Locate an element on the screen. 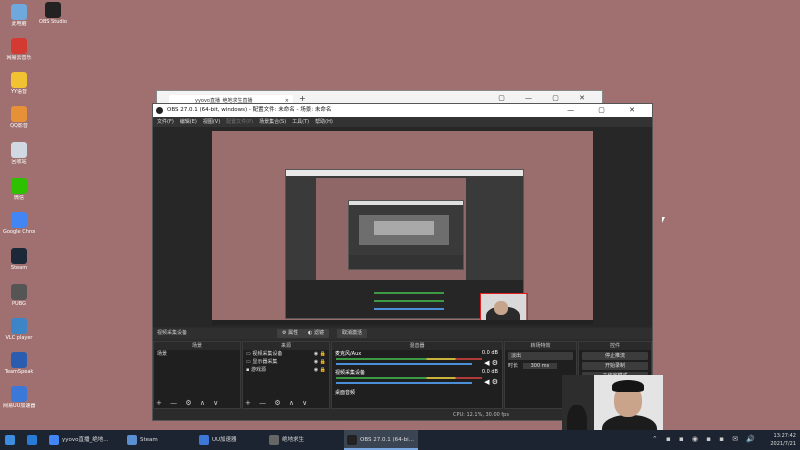  desktop-icon-label: PUBG is located at coordinates (19, 304).